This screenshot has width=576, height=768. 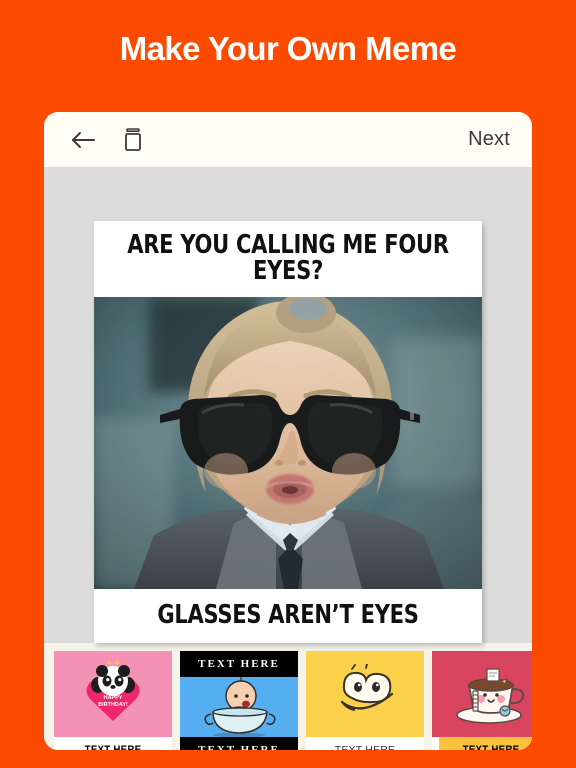 What do you see at coordinates (83, 140) in the screenshot?
I see `back-arrow-icon` at bounding box center [83, 140].